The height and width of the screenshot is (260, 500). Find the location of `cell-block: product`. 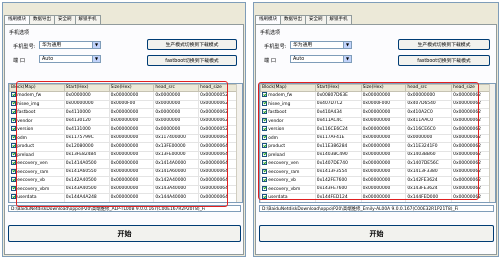

cell-block: product is located at coordinates (288, 147).